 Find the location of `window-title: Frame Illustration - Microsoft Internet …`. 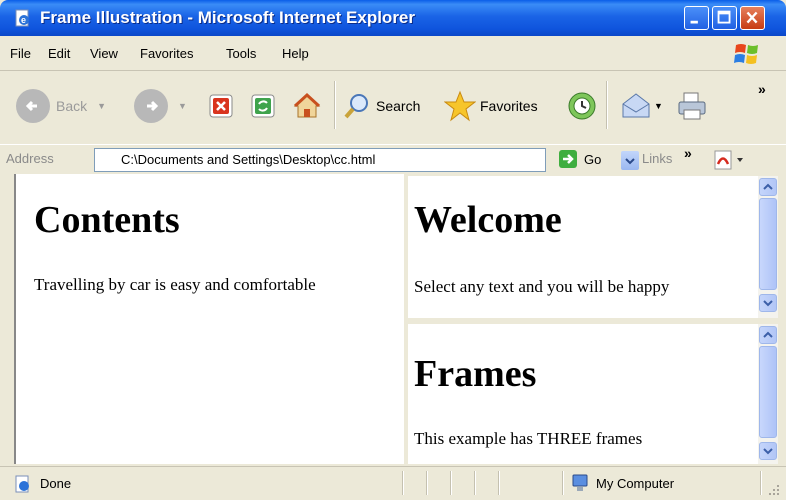

window-title: Frame Illustration - Microsoft Internet … is located at coordinates (228, 17).